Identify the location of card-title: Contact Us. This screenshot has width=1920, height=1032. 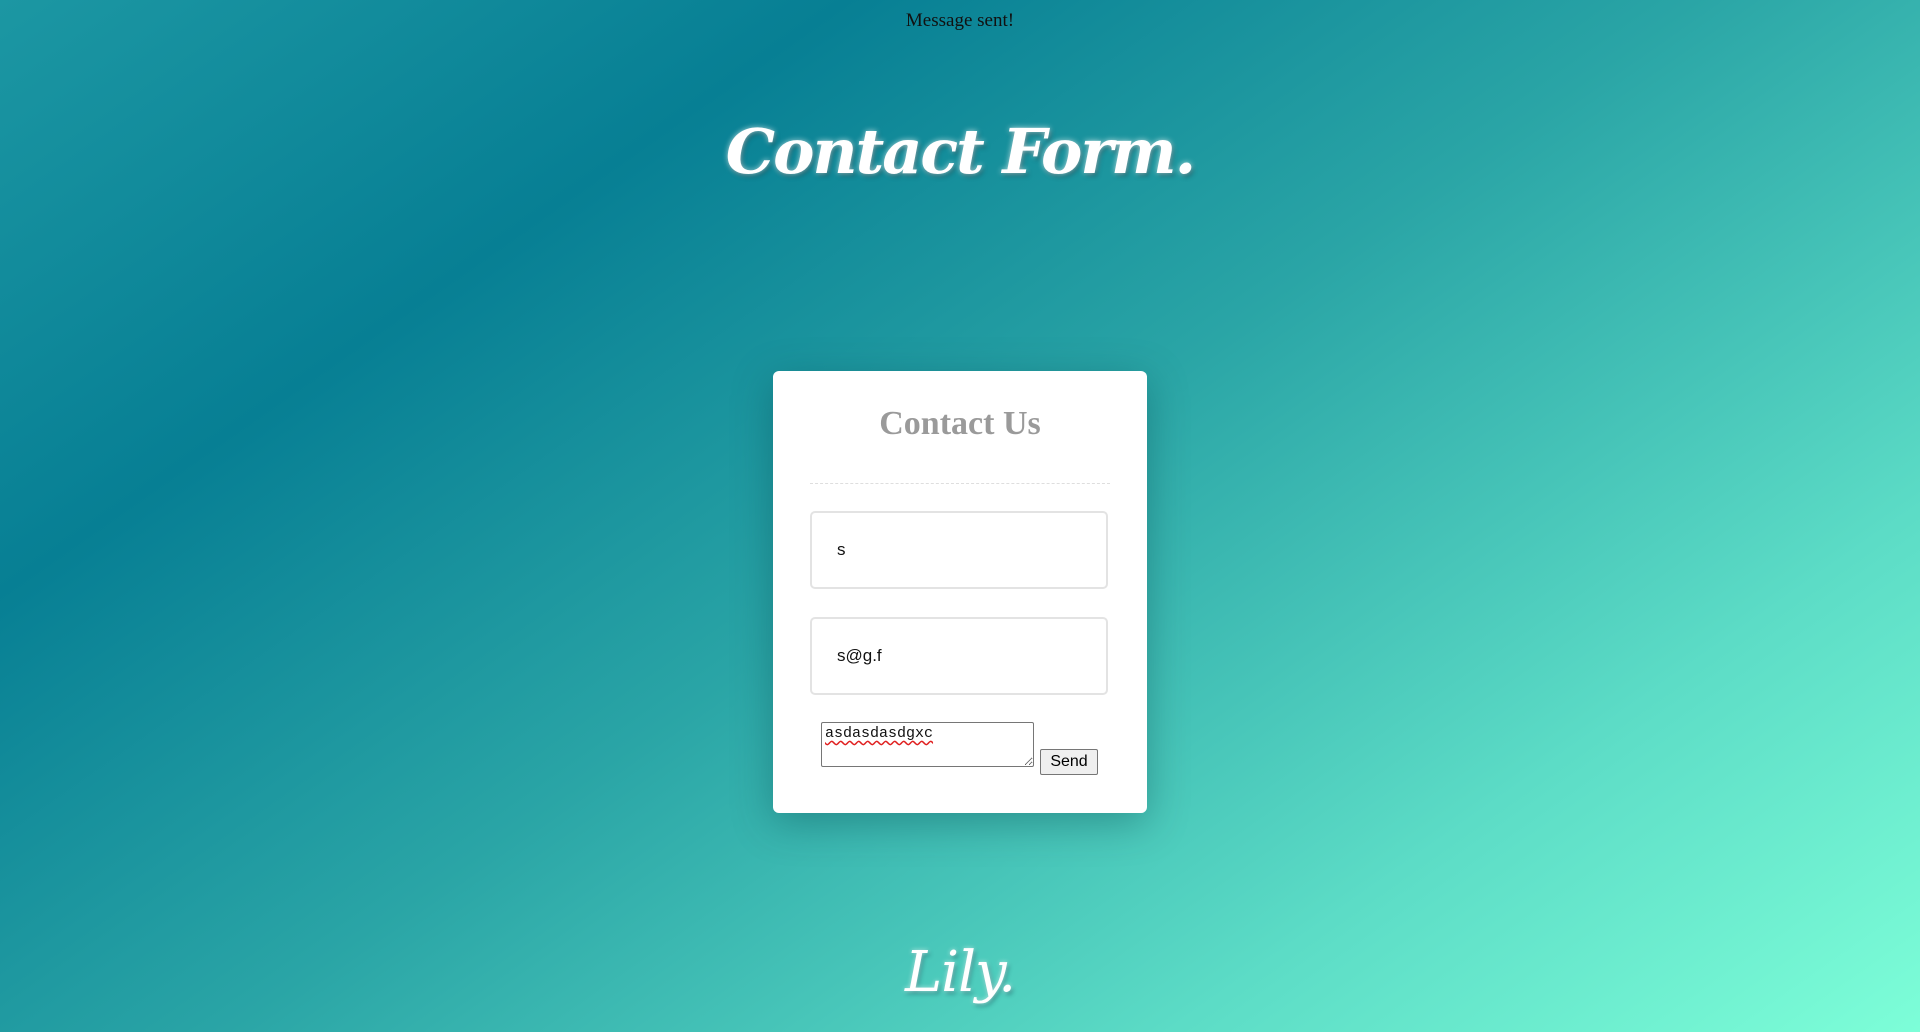
(960, 423).